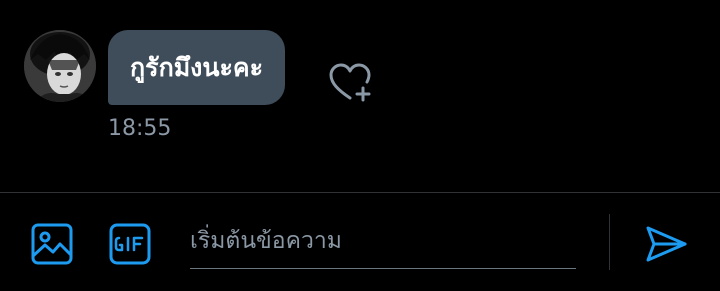 This screenshot has width=720, height=291. I want to click on send-icon, so click(666, 244).